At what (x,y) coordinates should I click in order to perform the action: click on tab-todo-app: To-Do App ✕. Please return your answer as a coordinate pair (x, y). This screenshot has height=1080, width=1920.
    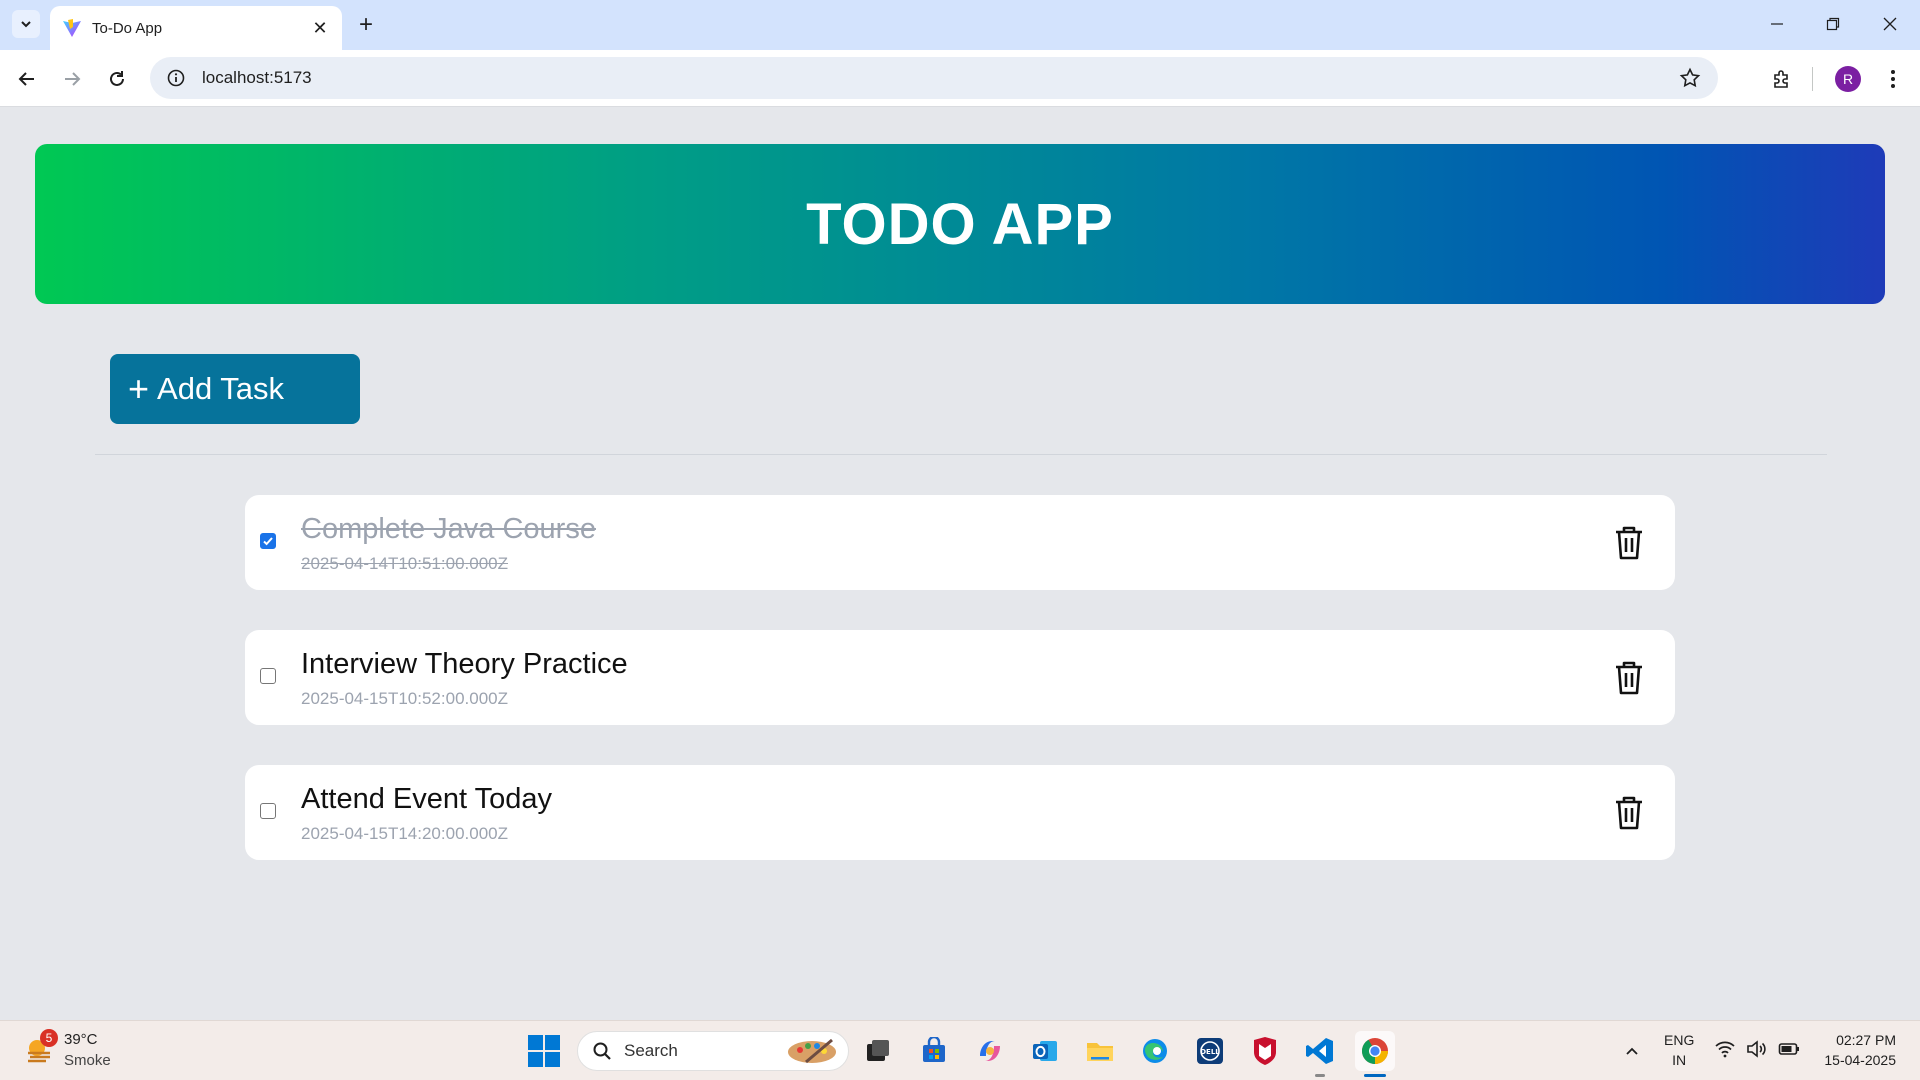
    Looking at the image, I should click on (196, 28).